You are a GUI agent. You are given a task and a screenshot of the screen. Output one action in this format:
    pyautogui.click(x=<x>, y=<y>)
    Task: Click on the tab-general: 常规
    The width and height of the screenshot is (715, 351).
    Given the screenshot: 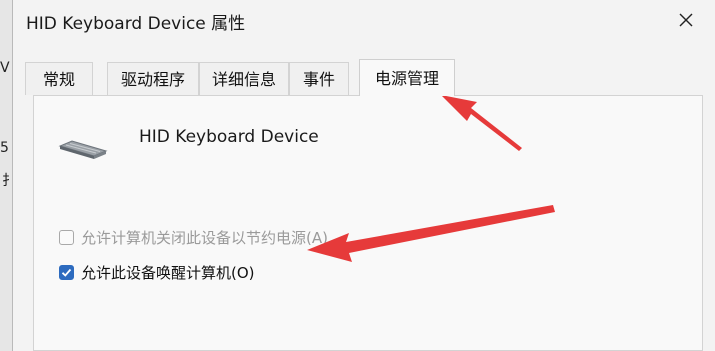 What is the action you would take?
    pyautogui.click(x=59, y=78)
    